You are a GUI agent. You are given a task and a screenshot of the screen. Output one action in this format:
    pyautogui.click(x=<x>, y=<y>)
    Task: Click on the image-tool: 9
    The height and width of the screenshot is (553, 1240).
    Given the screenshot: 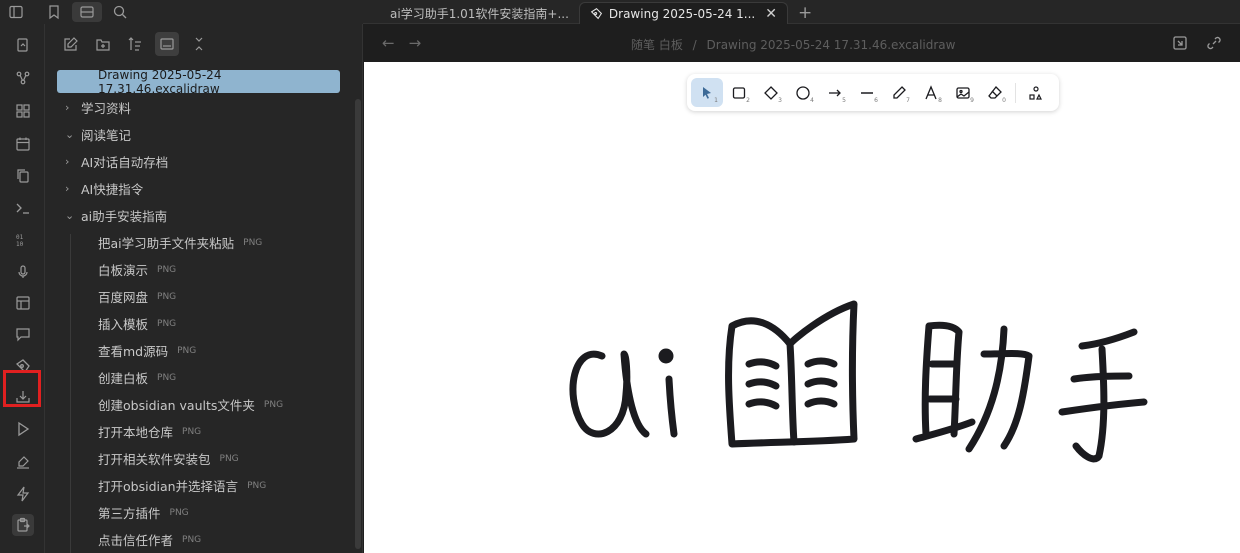 What is the action you would take?
    pyautogui.click(x=963, y=92)
    